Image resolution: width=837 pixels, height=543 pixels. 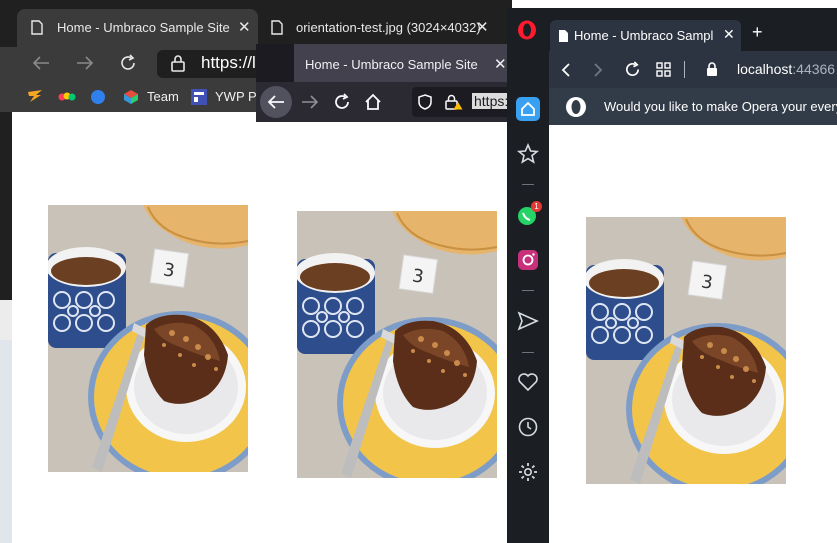 I want to click on edge-tab-home-title: Home - Umbraco Sample Site, so click(x=143, y=27).